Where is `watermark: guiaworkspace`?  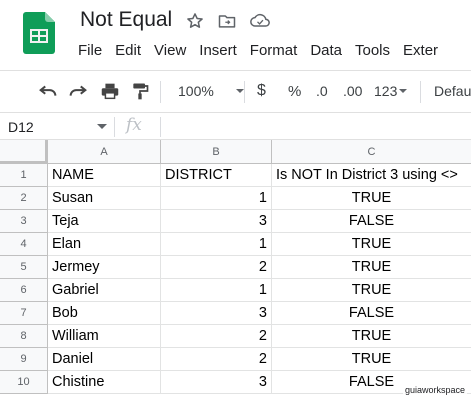
watermark: guiaworkspace is located at coordinates (434, 390).